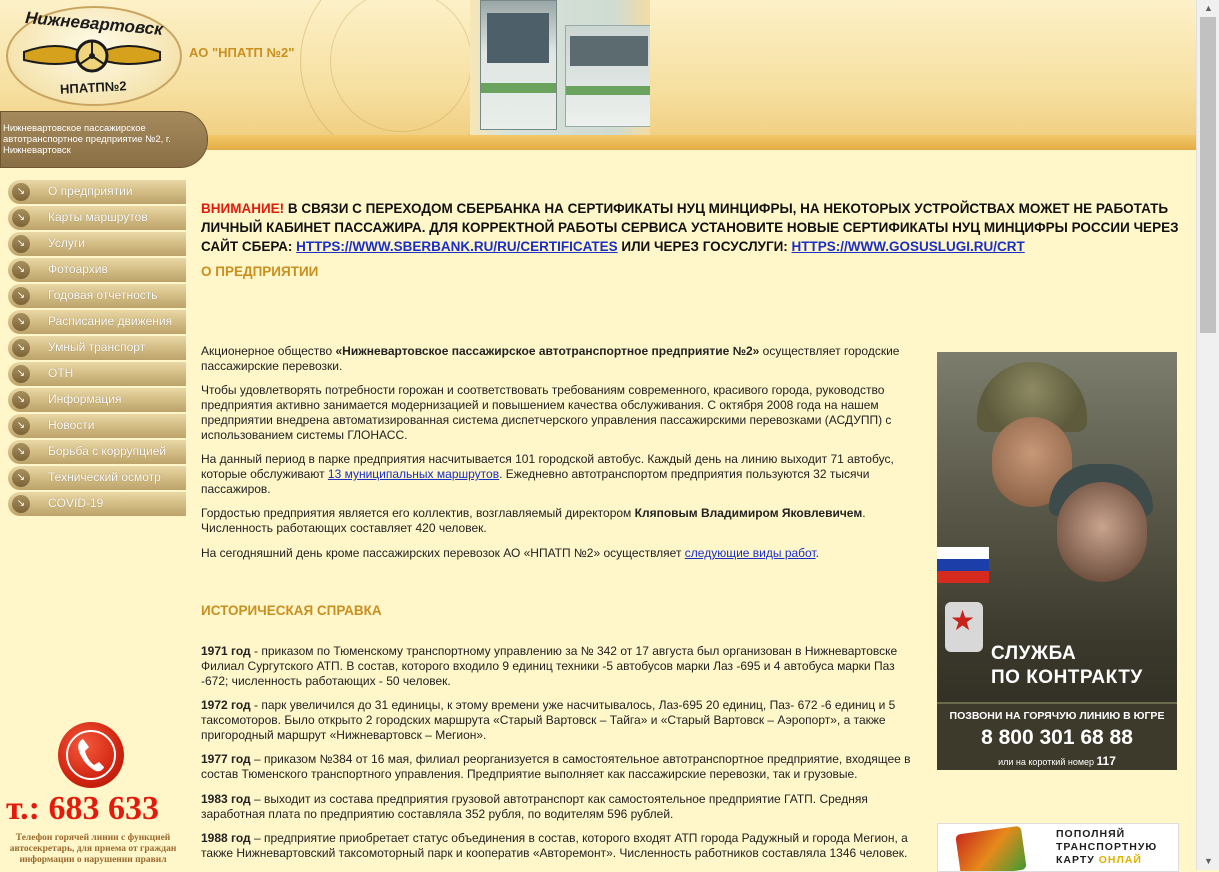 The image size is (1219, 872). What do you see at coordinates (748, 513) in the screenshot?
I see `director-name: Кляповым Владимиром Яковлевичем` at bounding box center [748, 513].